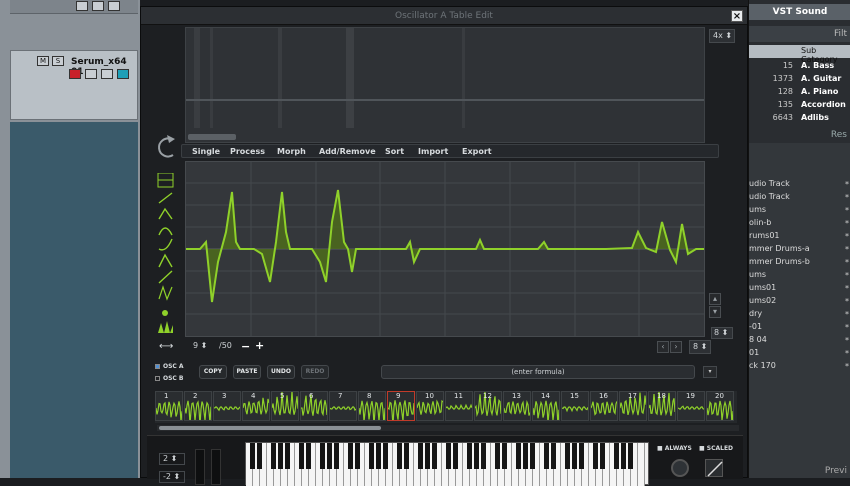  I want to click on curve-icon, so click(714, 468).